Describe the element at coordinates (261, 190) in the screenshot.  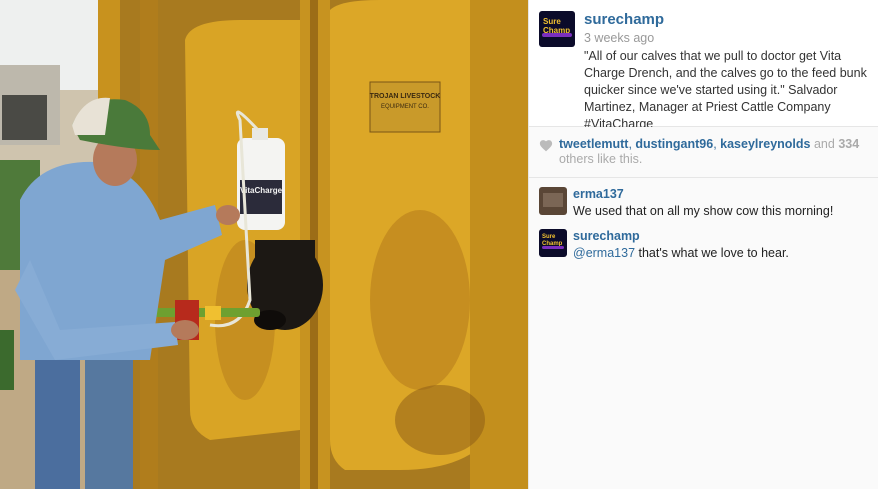
I see `jug-label: VitaCharge` at that location.